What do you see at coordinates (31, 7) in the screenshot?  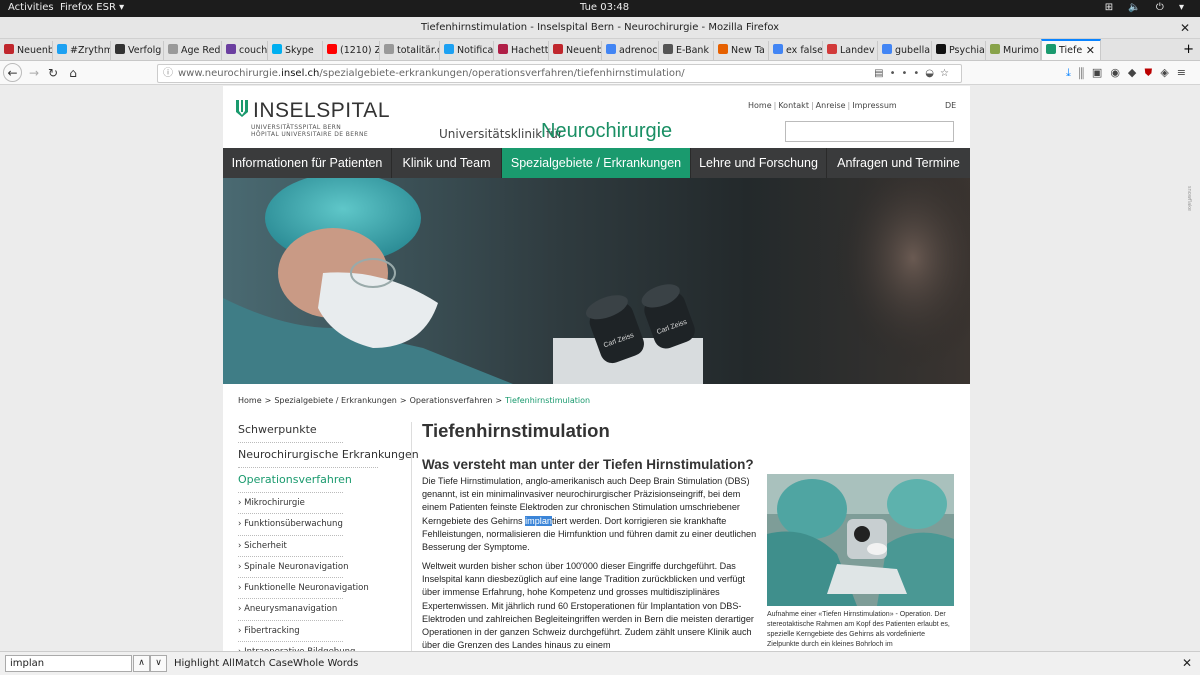 I see `activities-button: Activities` at bounding box center [31, 7].